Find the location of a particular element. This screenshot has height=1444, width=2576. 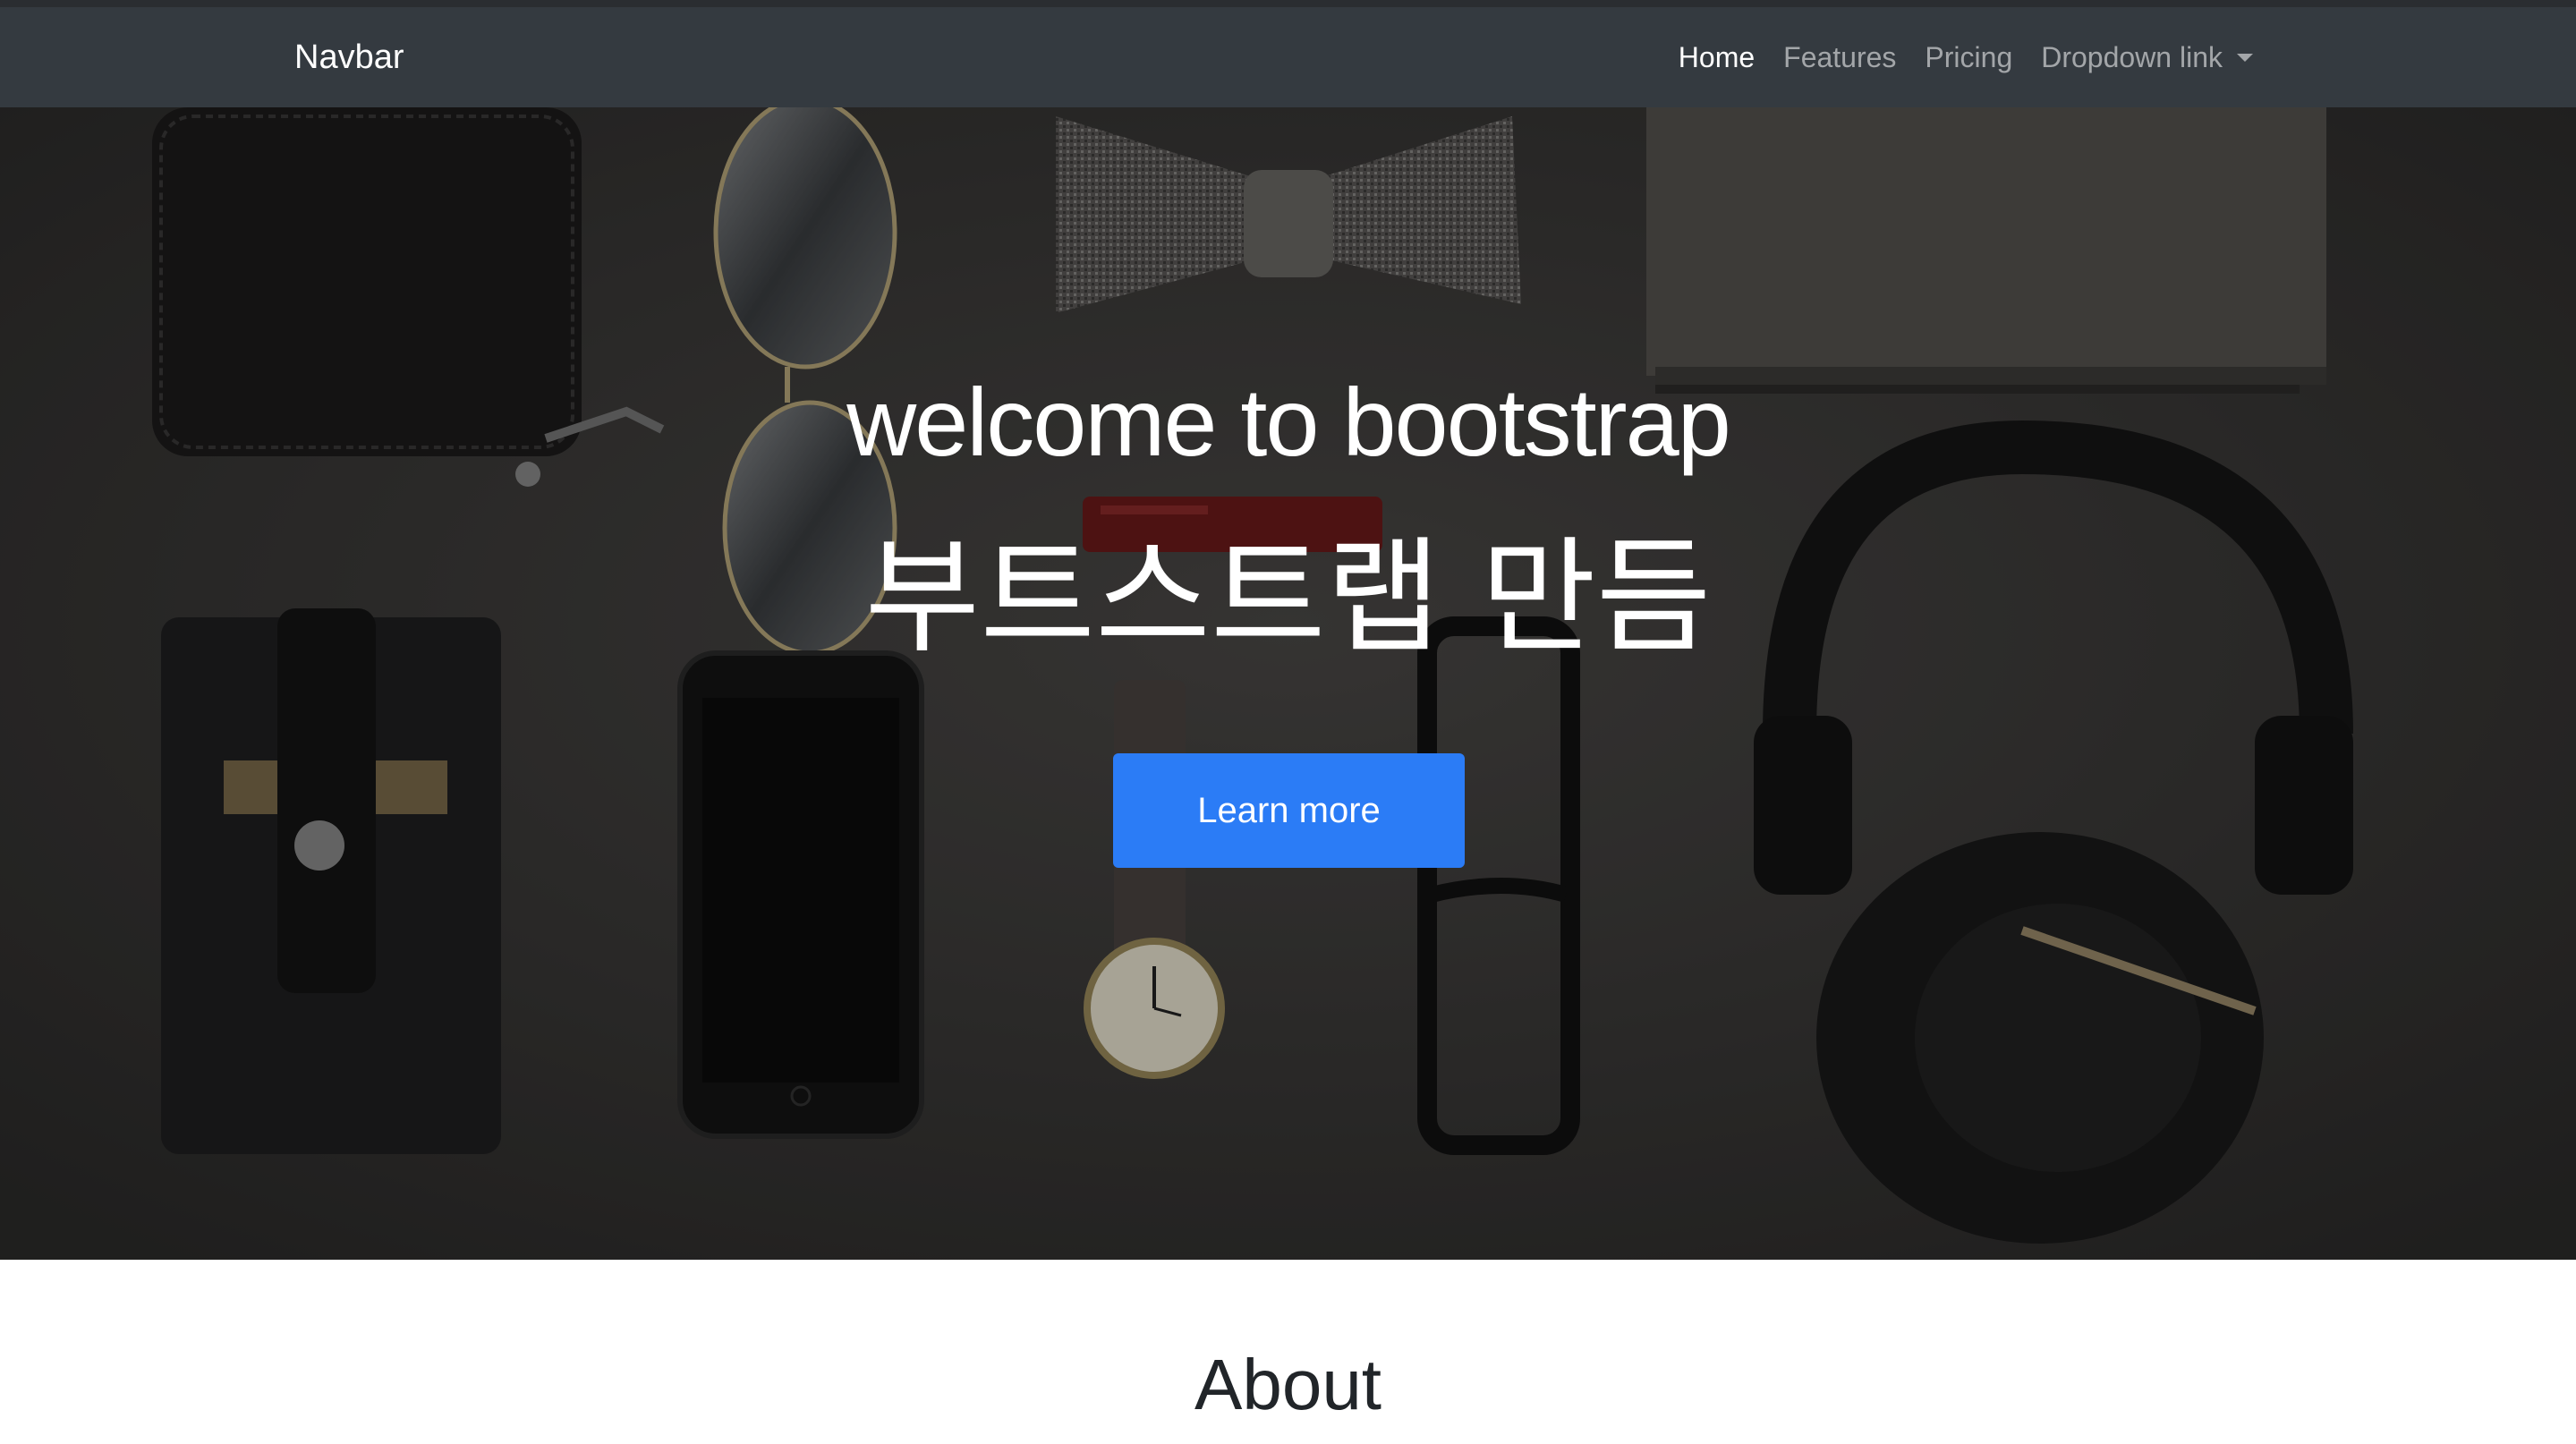

nav-item-home: Home is located at coordinates (1716, 58).